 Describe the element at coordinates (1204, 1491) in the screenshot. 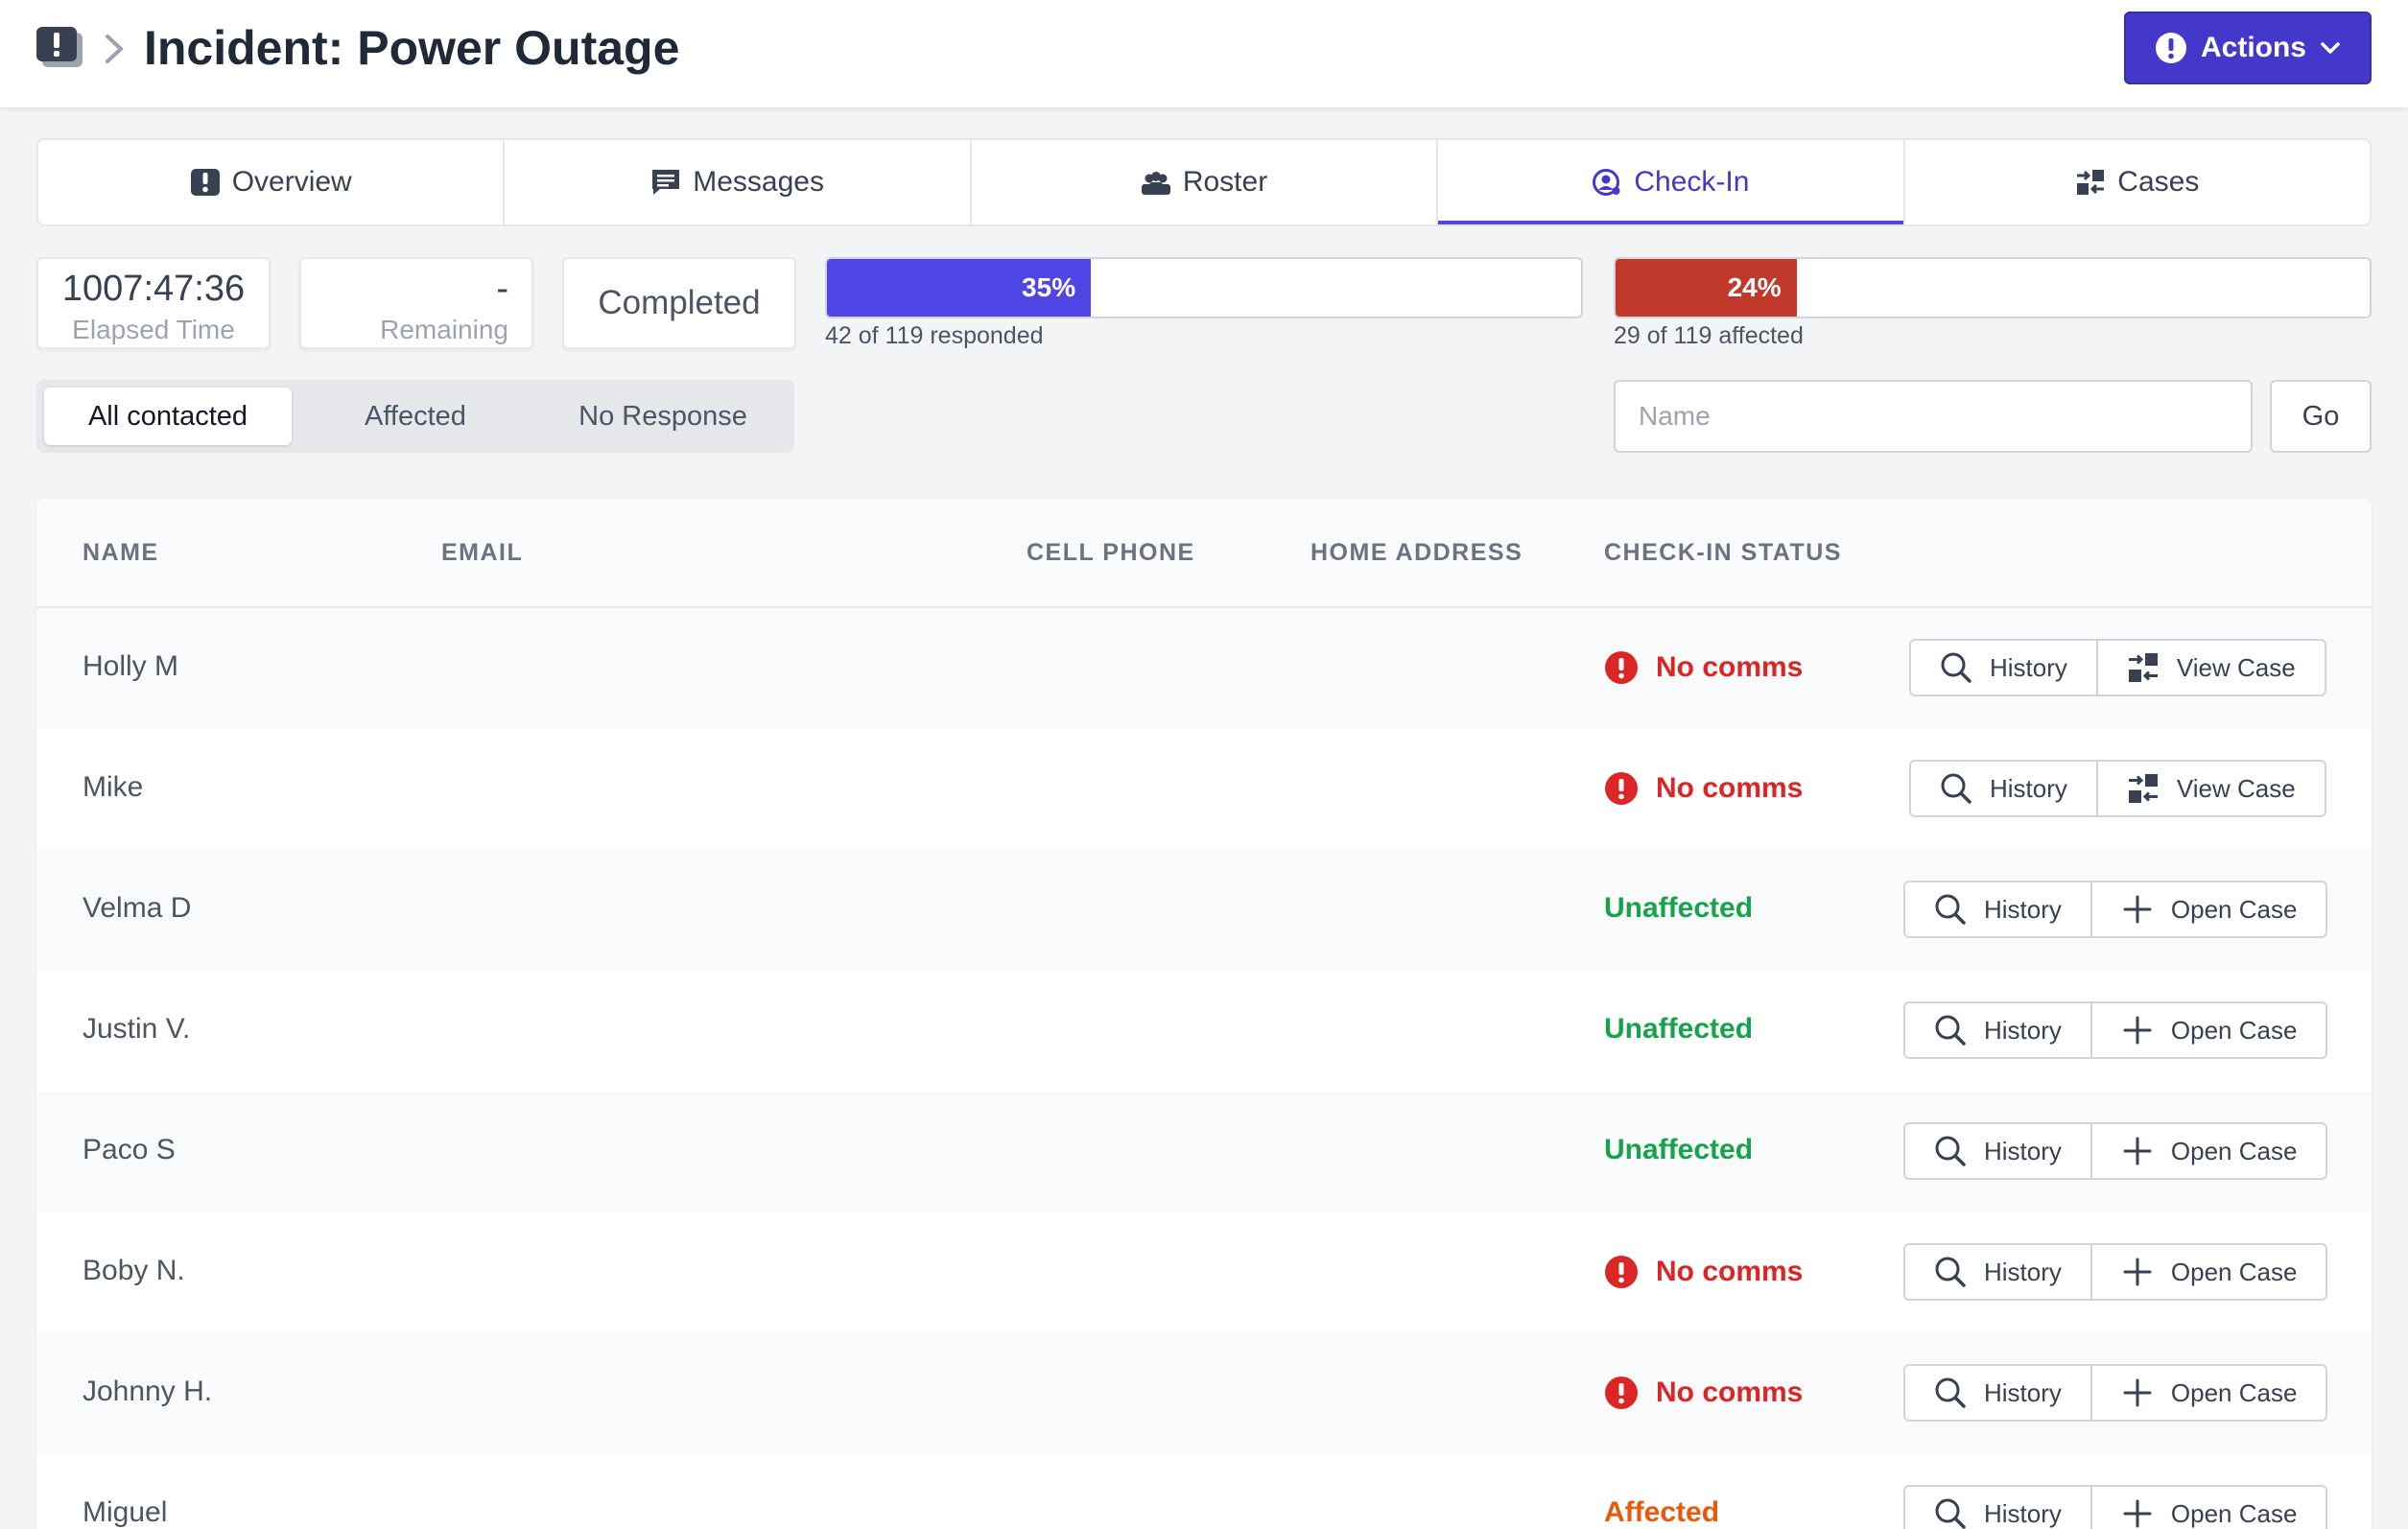

I see `table-row: Miguel Affected History Open Case` at that location.